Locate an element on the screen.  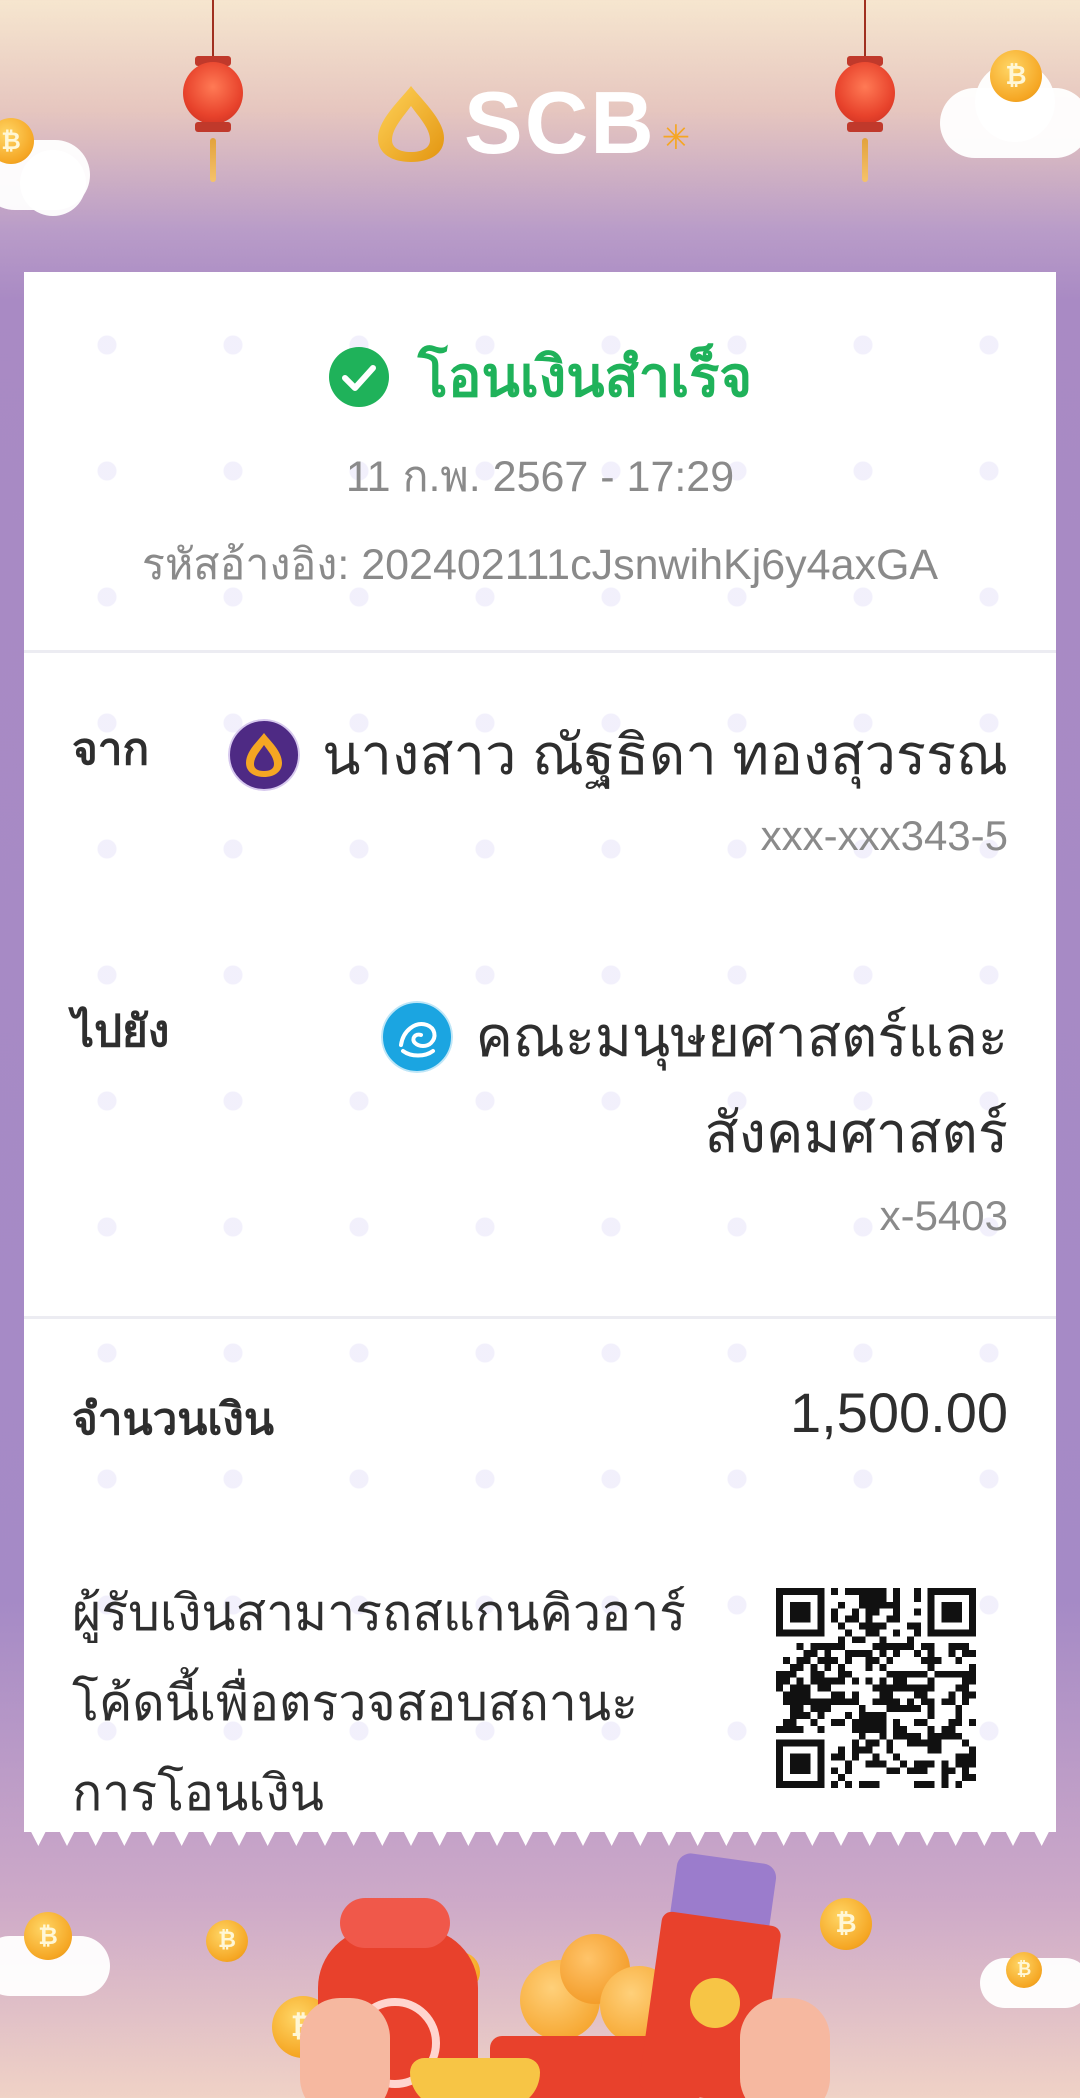
check-circle-icon is located at coordinates (358, 376).